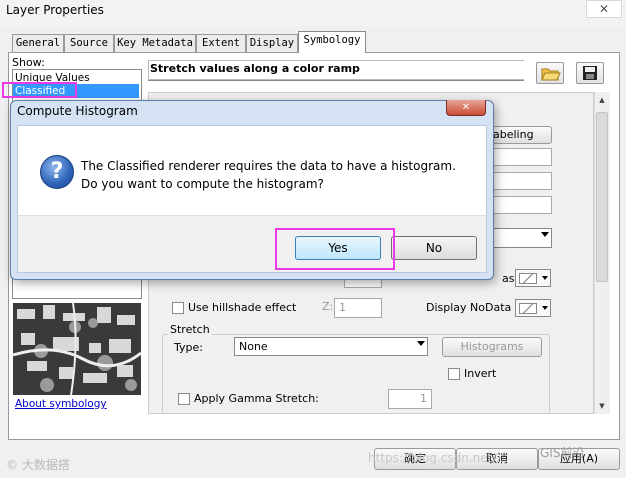  I want to click on floppy-save-icon, so click(590, 73).